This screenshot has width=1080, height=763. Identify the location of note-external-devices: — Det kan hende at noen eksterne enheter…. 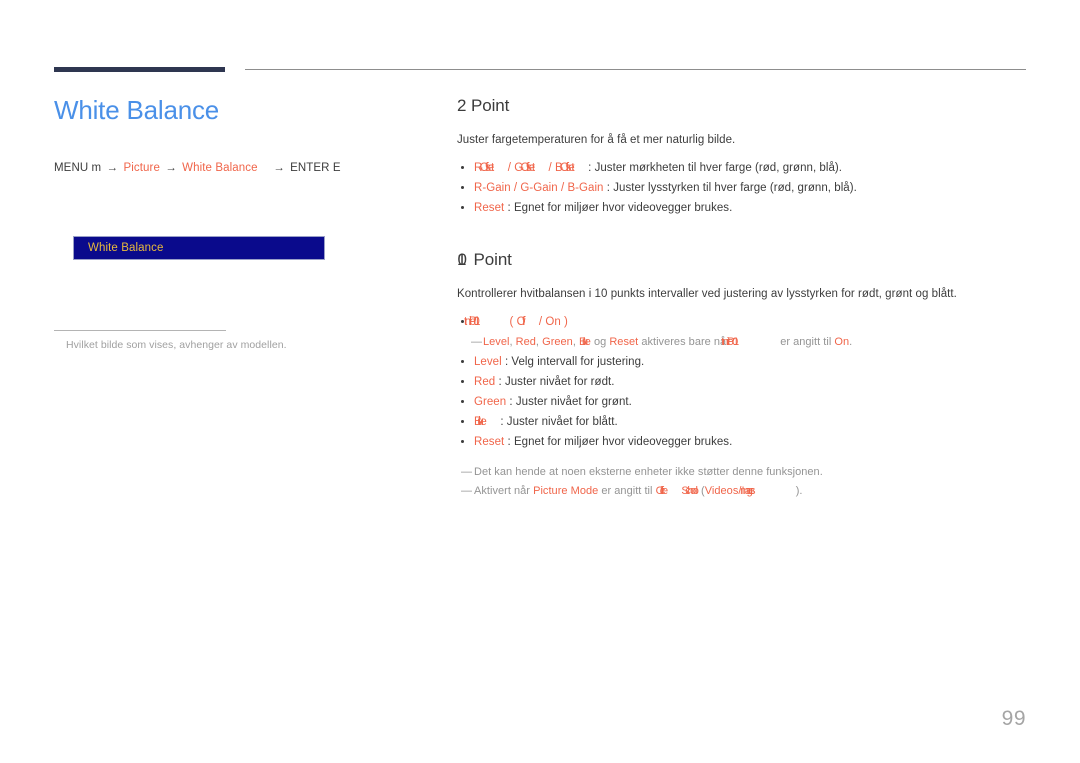
(747, 472).